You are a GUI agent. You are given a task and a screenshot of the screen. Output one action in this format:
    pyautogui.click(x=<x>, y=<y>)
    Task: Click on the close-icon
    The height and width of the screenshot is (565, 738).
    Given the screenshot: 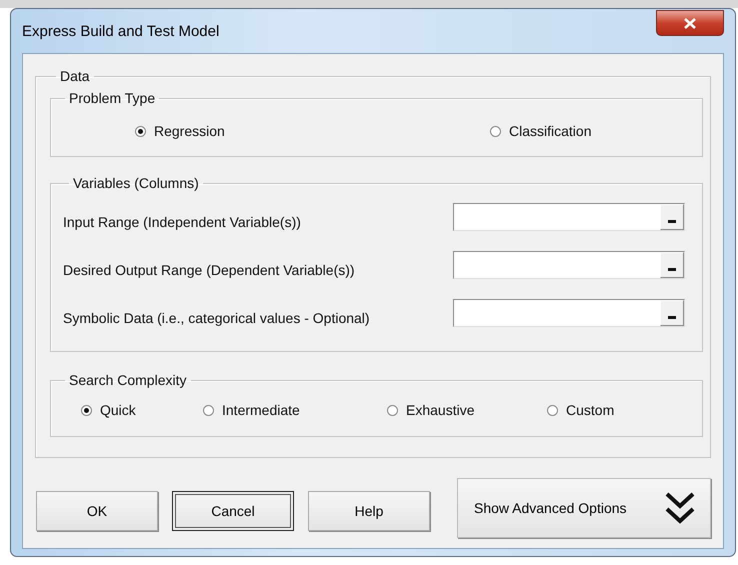 What is the action you would take?
    pyautogui.click(x=690, y=23)
    